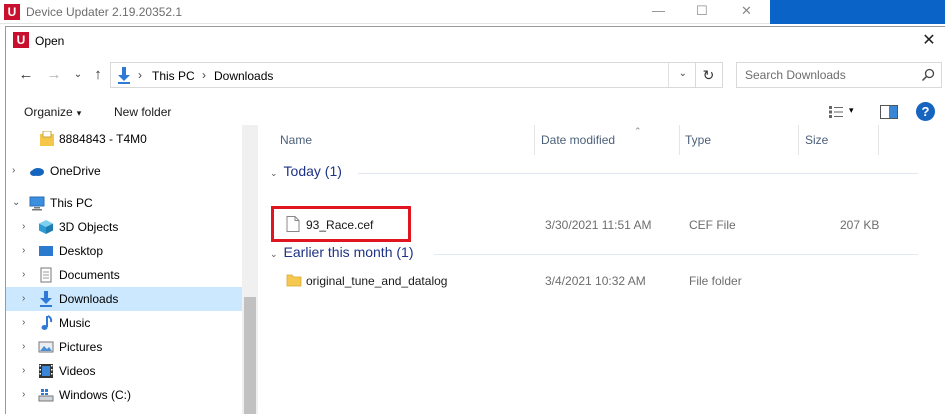 This screenshot has height=414, width=945. What do you see at coordinates (75, 323) in the screenshot?
I see `nav-item-label: Music` at bounding box center [75, 323].